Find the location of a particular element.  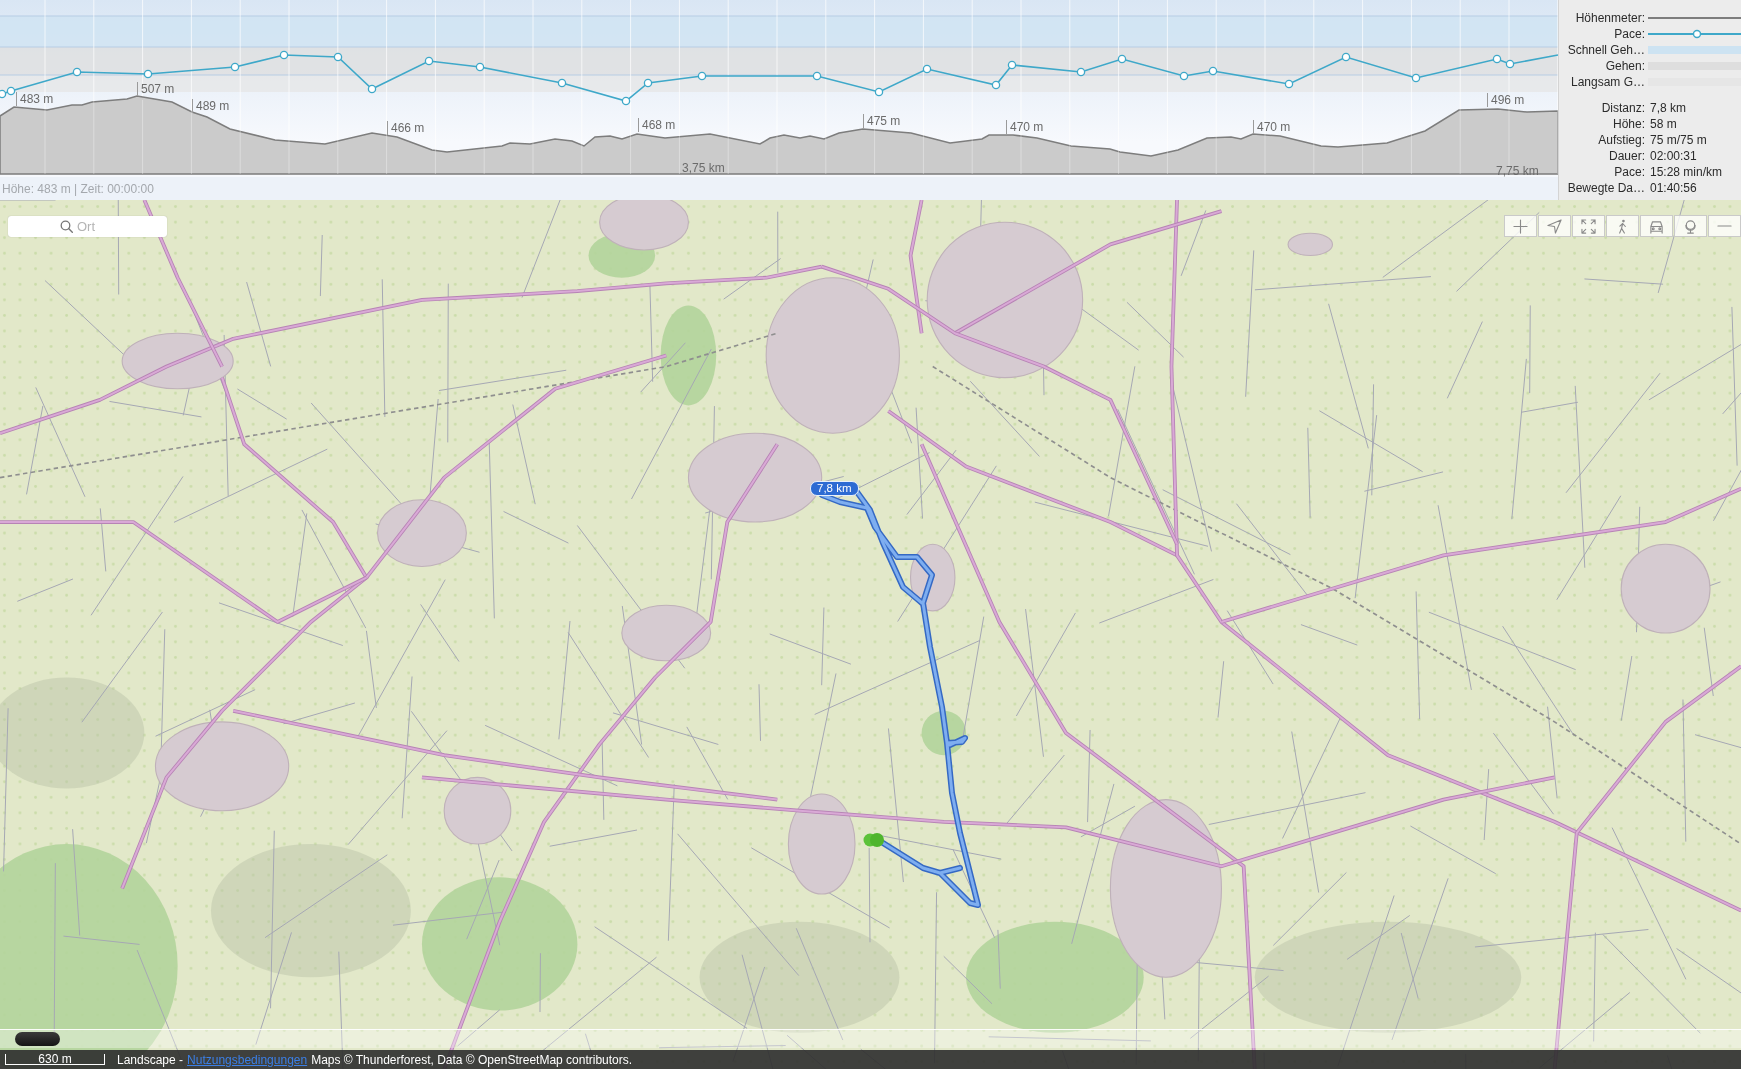

start-marker-icon is located at coordinates (873, 840).